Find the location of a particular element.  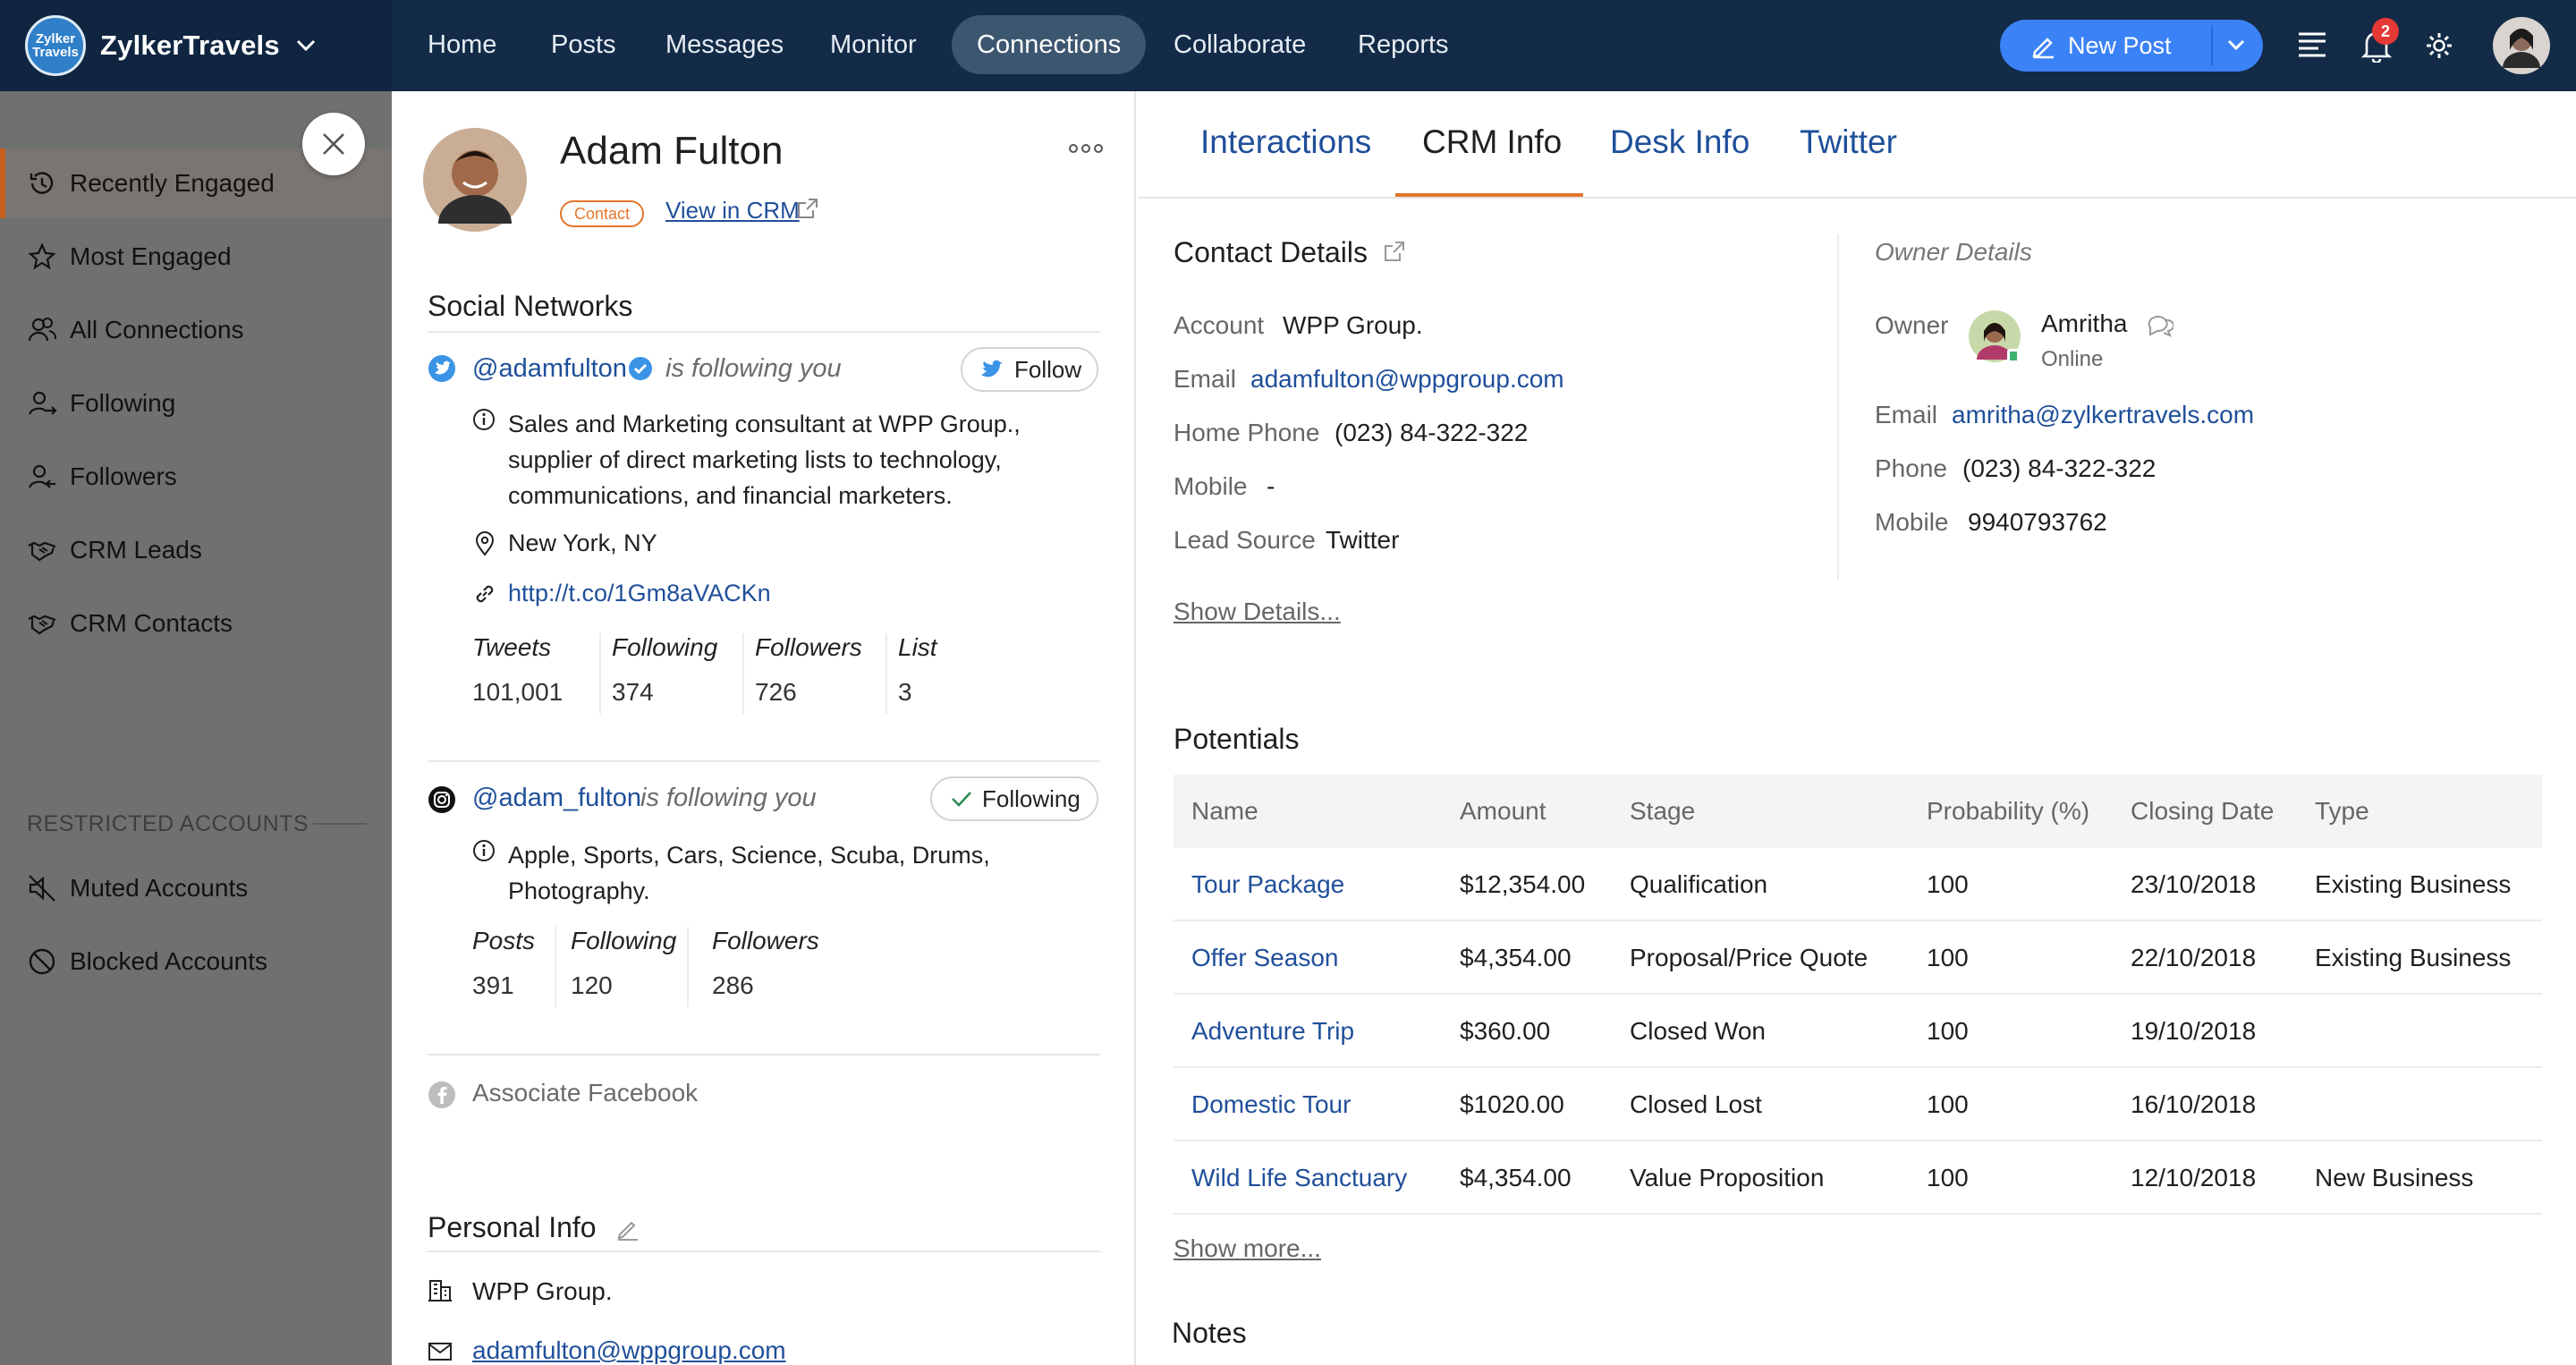

owner-status: Online is located at coordinates (2072, 359).